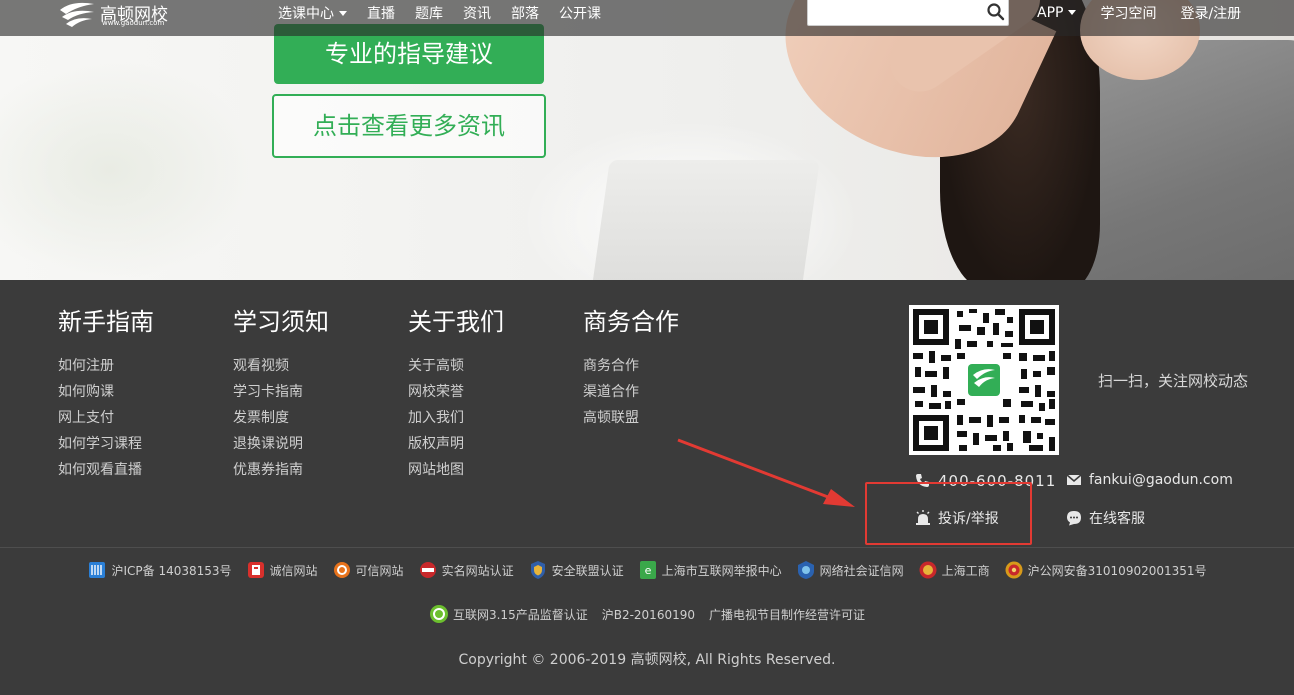  Describe the element at coordinates (381, 13) in the screenshot. I see `nav-live: 直播` at that location.